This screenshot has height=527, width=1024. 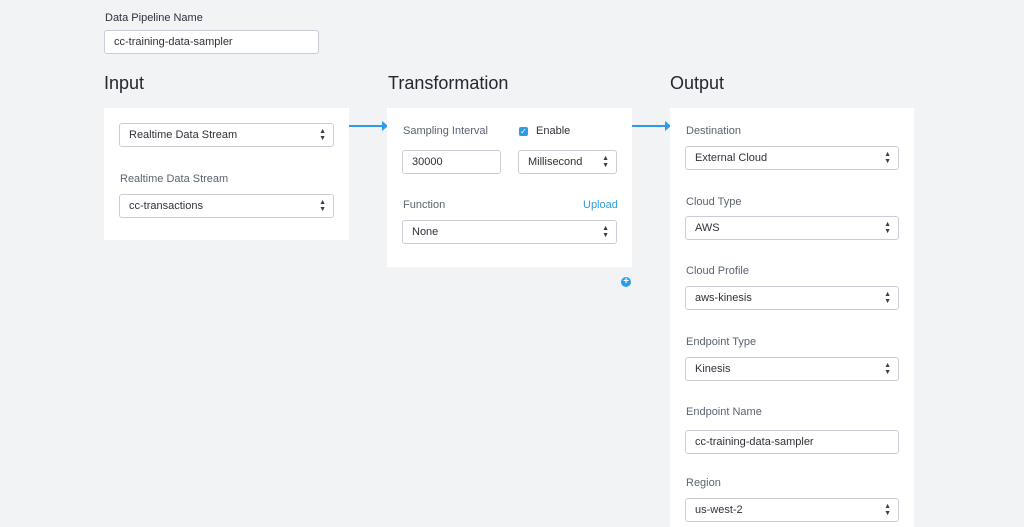 What do you see at coordinates (714, 202) in the screenshot?
I see `cloud-type-label: Cloud Type` at bounding box center [714, 202].